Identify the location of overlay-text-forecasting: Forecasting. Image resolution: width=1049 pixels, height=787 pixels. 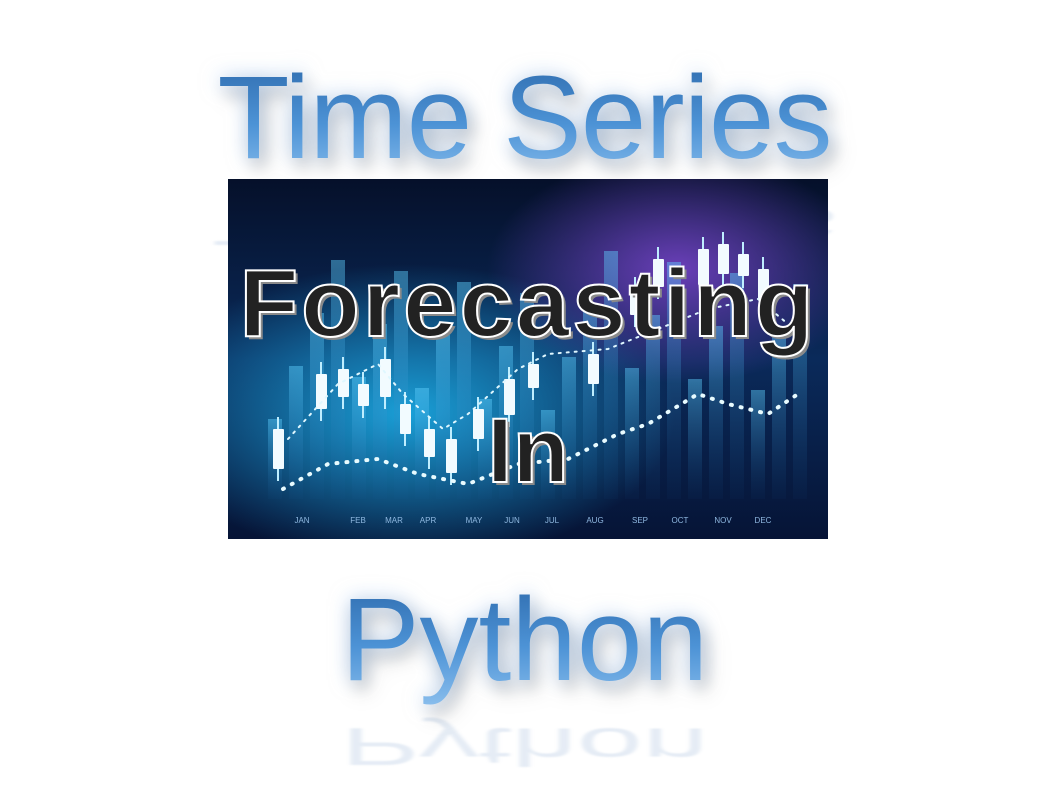
(527, 303).